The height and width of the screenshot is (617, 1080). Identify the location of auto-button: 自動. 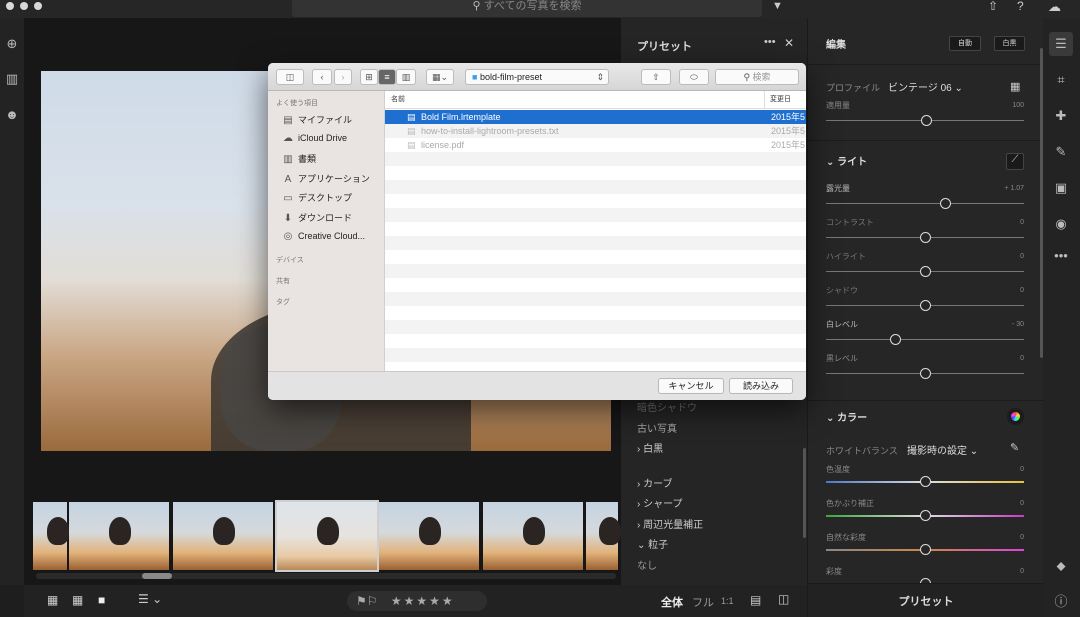
(965, 43).